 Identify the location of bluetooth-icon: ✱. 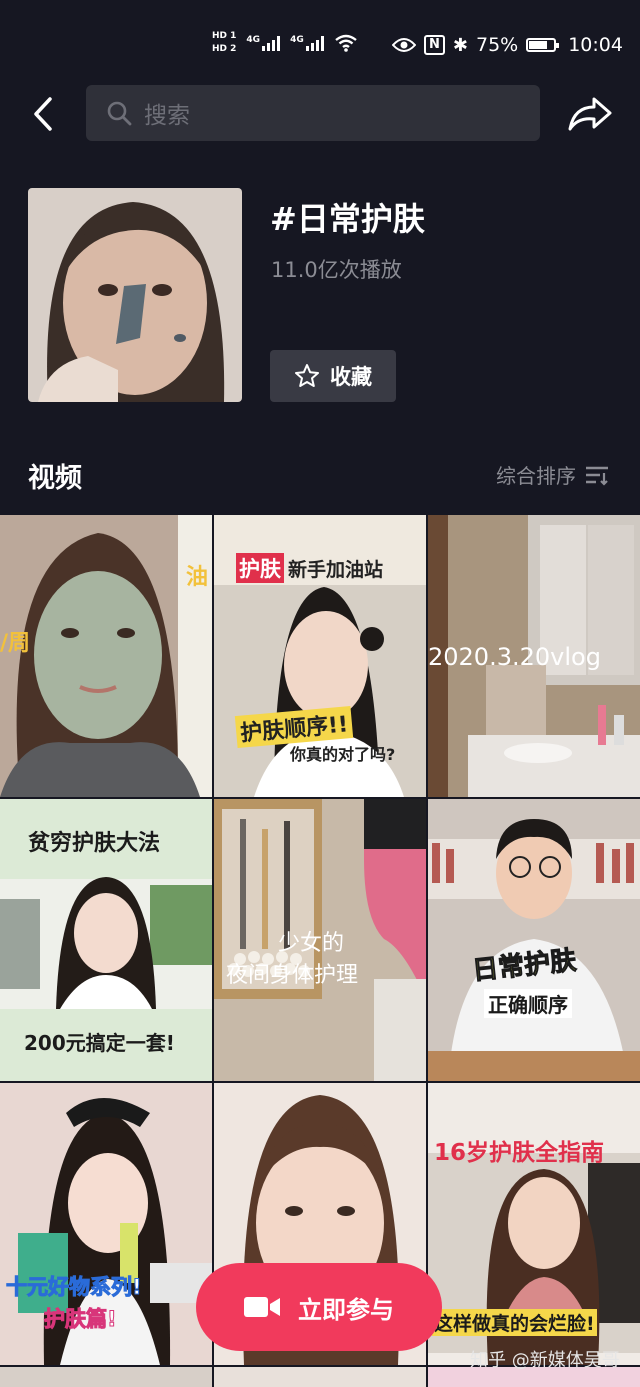
(460, 45).